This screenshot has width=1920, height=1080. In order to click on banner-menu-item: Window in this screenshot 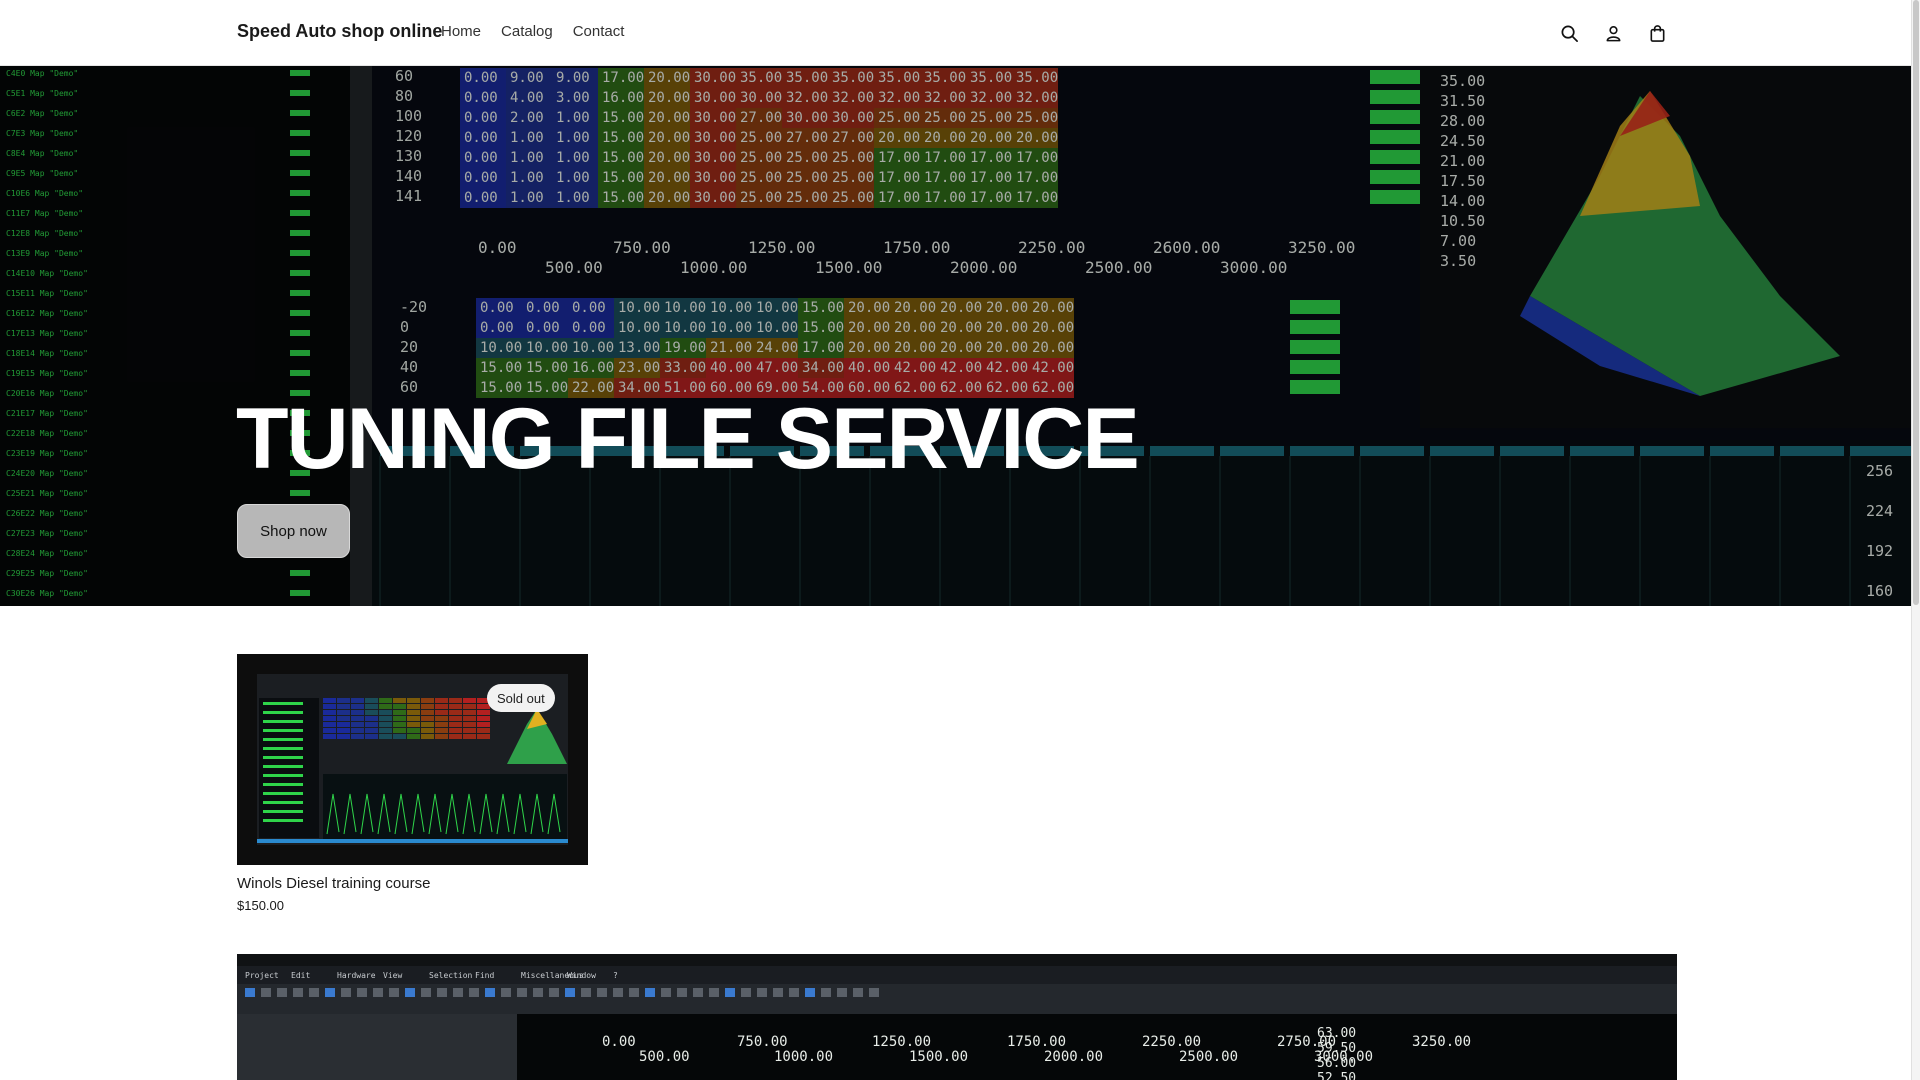, I will do `click(581, 975)`.